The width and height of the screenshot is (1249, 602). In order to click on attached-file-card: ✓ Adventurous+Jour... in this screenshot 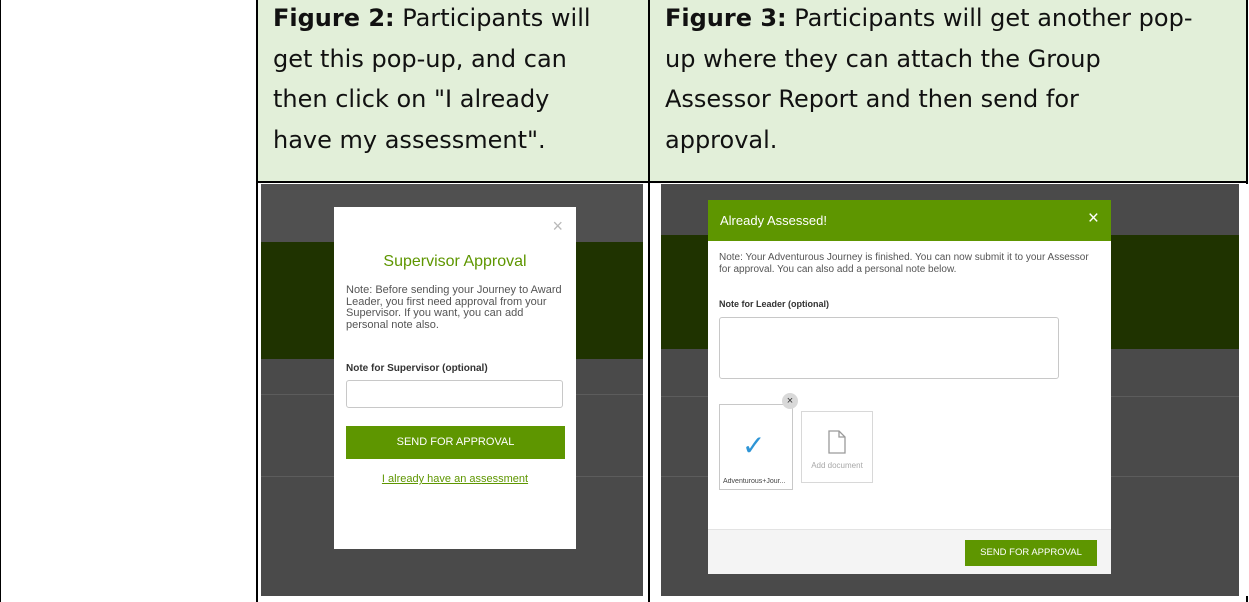, I will do `click(756, 447)`.